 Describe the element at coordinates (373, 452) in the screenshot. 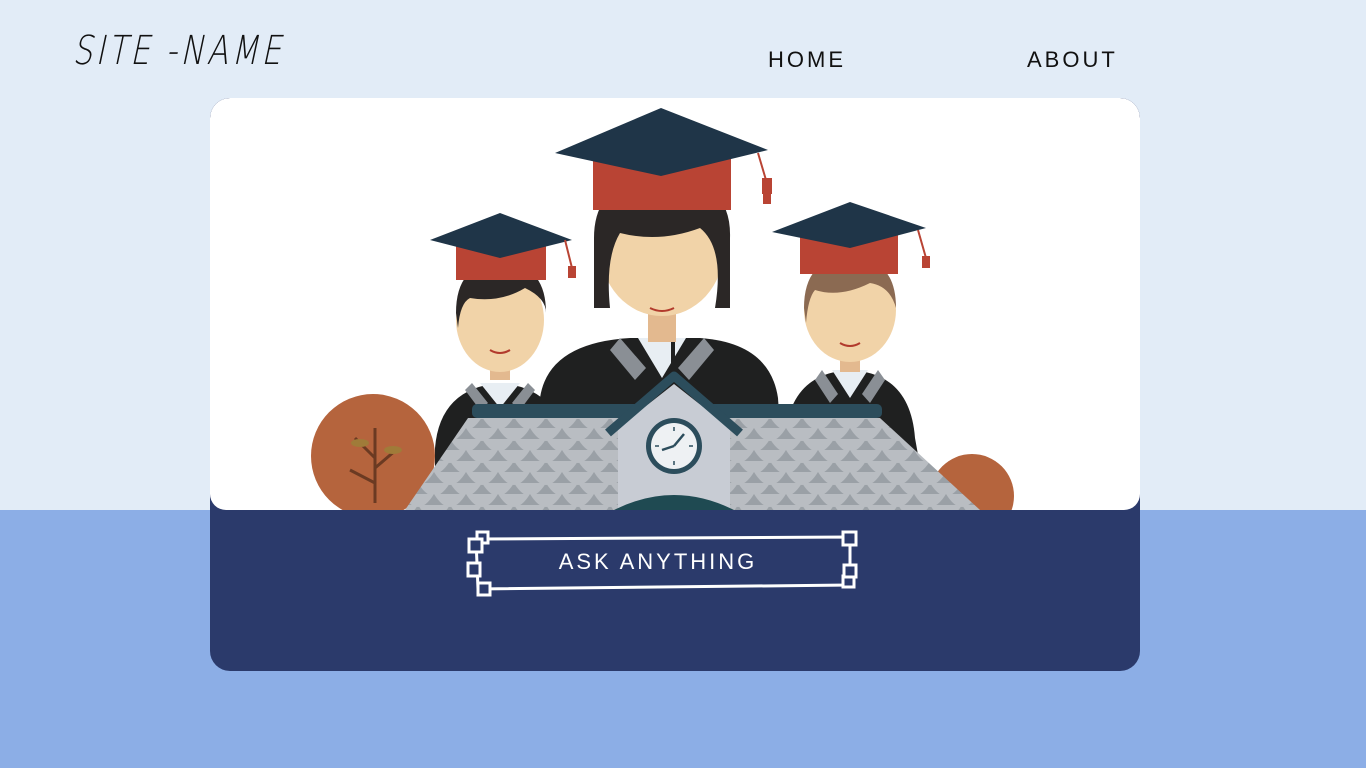

I see `tree-left` at that location.